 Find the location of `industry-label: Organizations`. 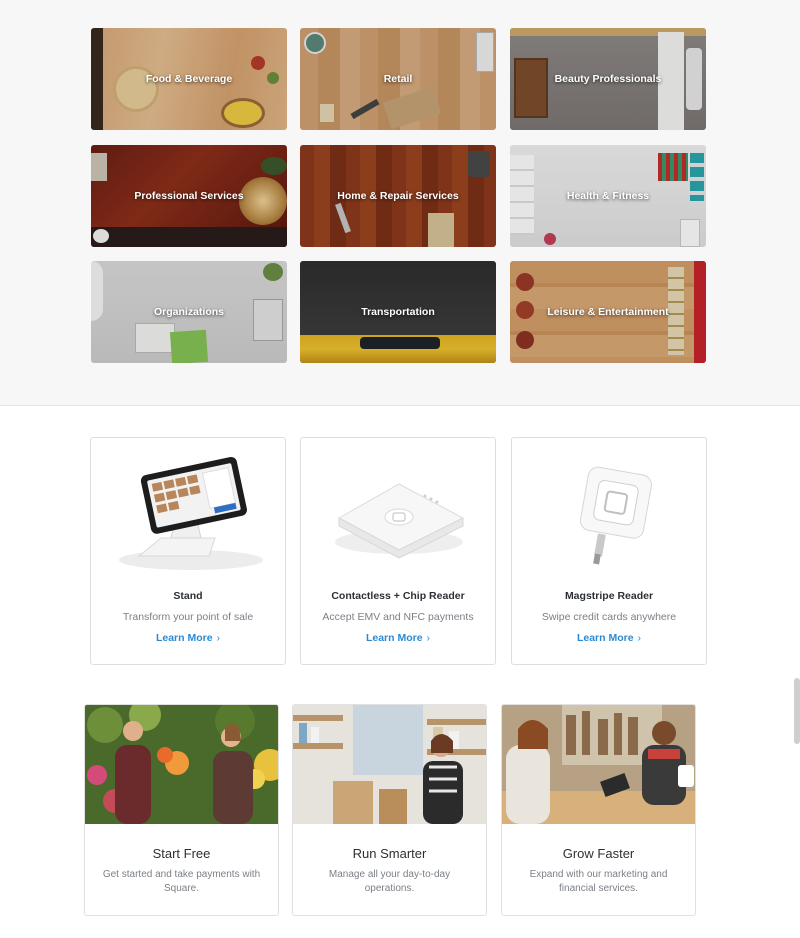

industry-label: Organizations is located at coordinates (188, 312).